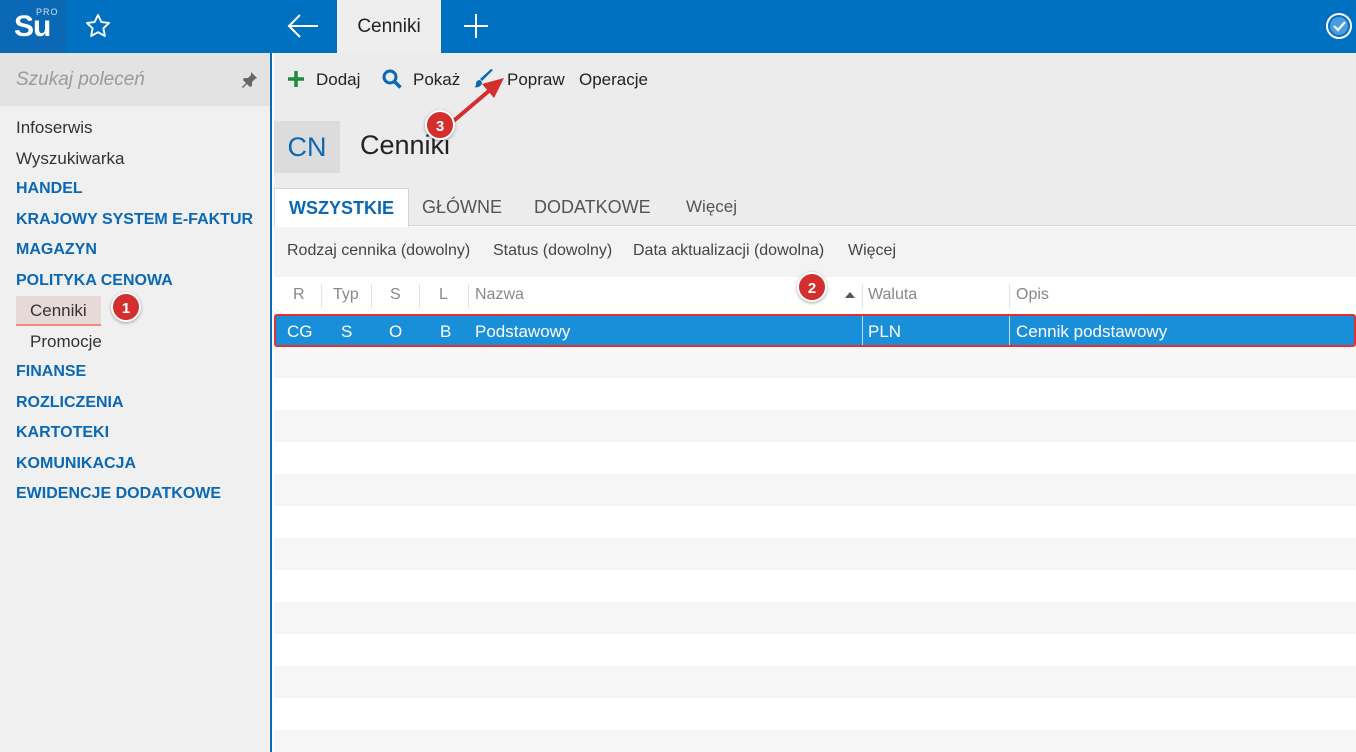 This screenshot has height=752, width=1356. What do you see at coordinates (135, 220) in the screenshot?
I see `sidebar-item-ksef: KRAJOWY SYSTEM E-FAKTUR` at bounding box center [135, 220].